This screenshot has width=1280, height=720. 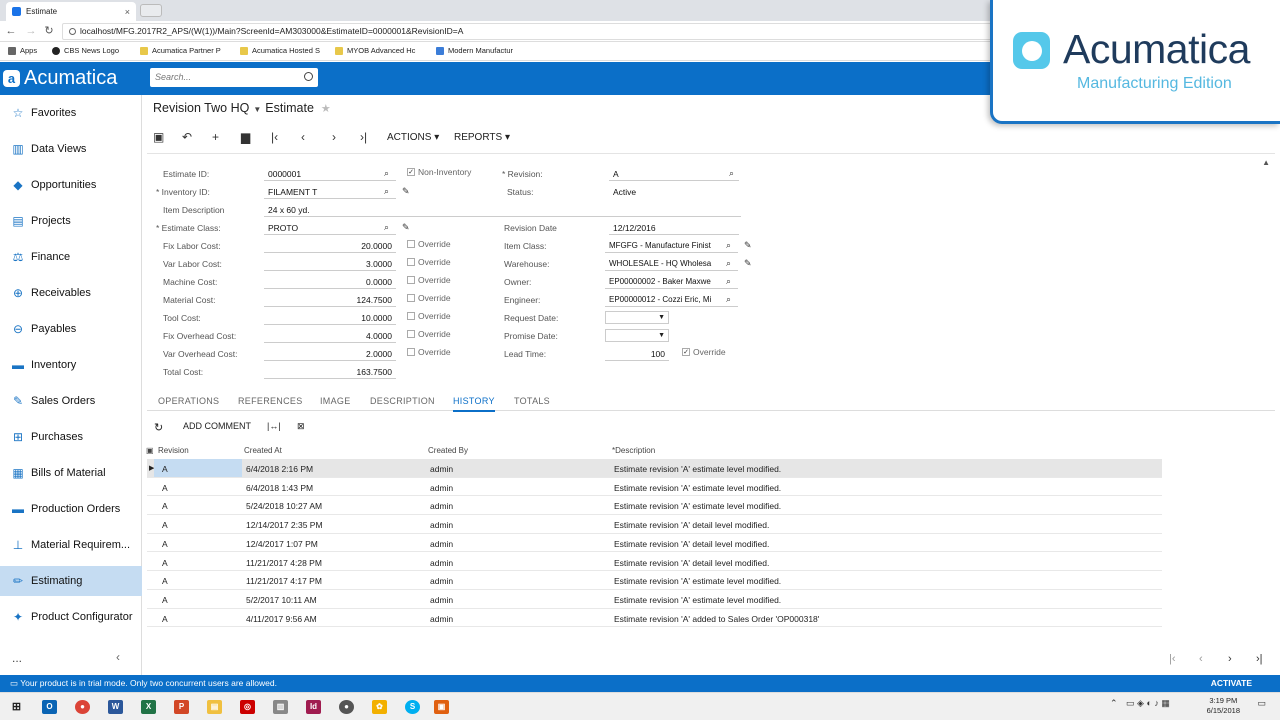 What do you see at coordinates (1148, 703) in the screenshot?
I see `tray-icons: ▭ ◈ ◐ ♪ ▦` at bounding box center [1148, 703].